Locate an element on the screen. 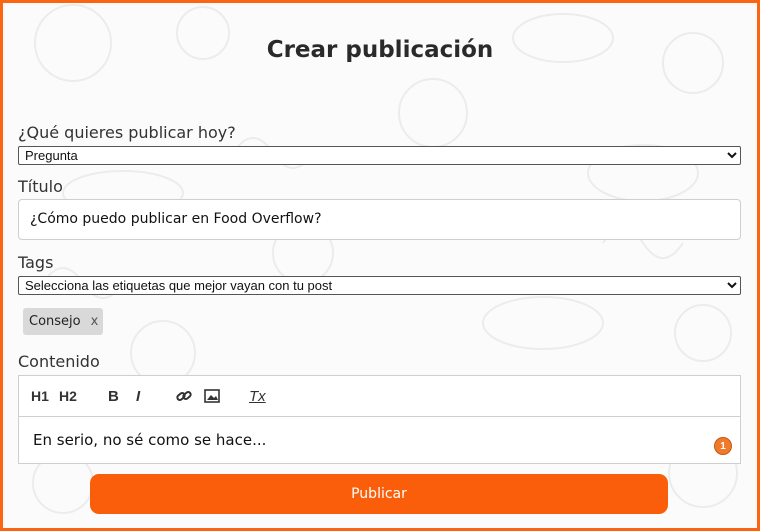 The image size is (760, 531). title-input: ¿Cómo puedo publicar en Food Overflow? is located at coordinates (379, 219).